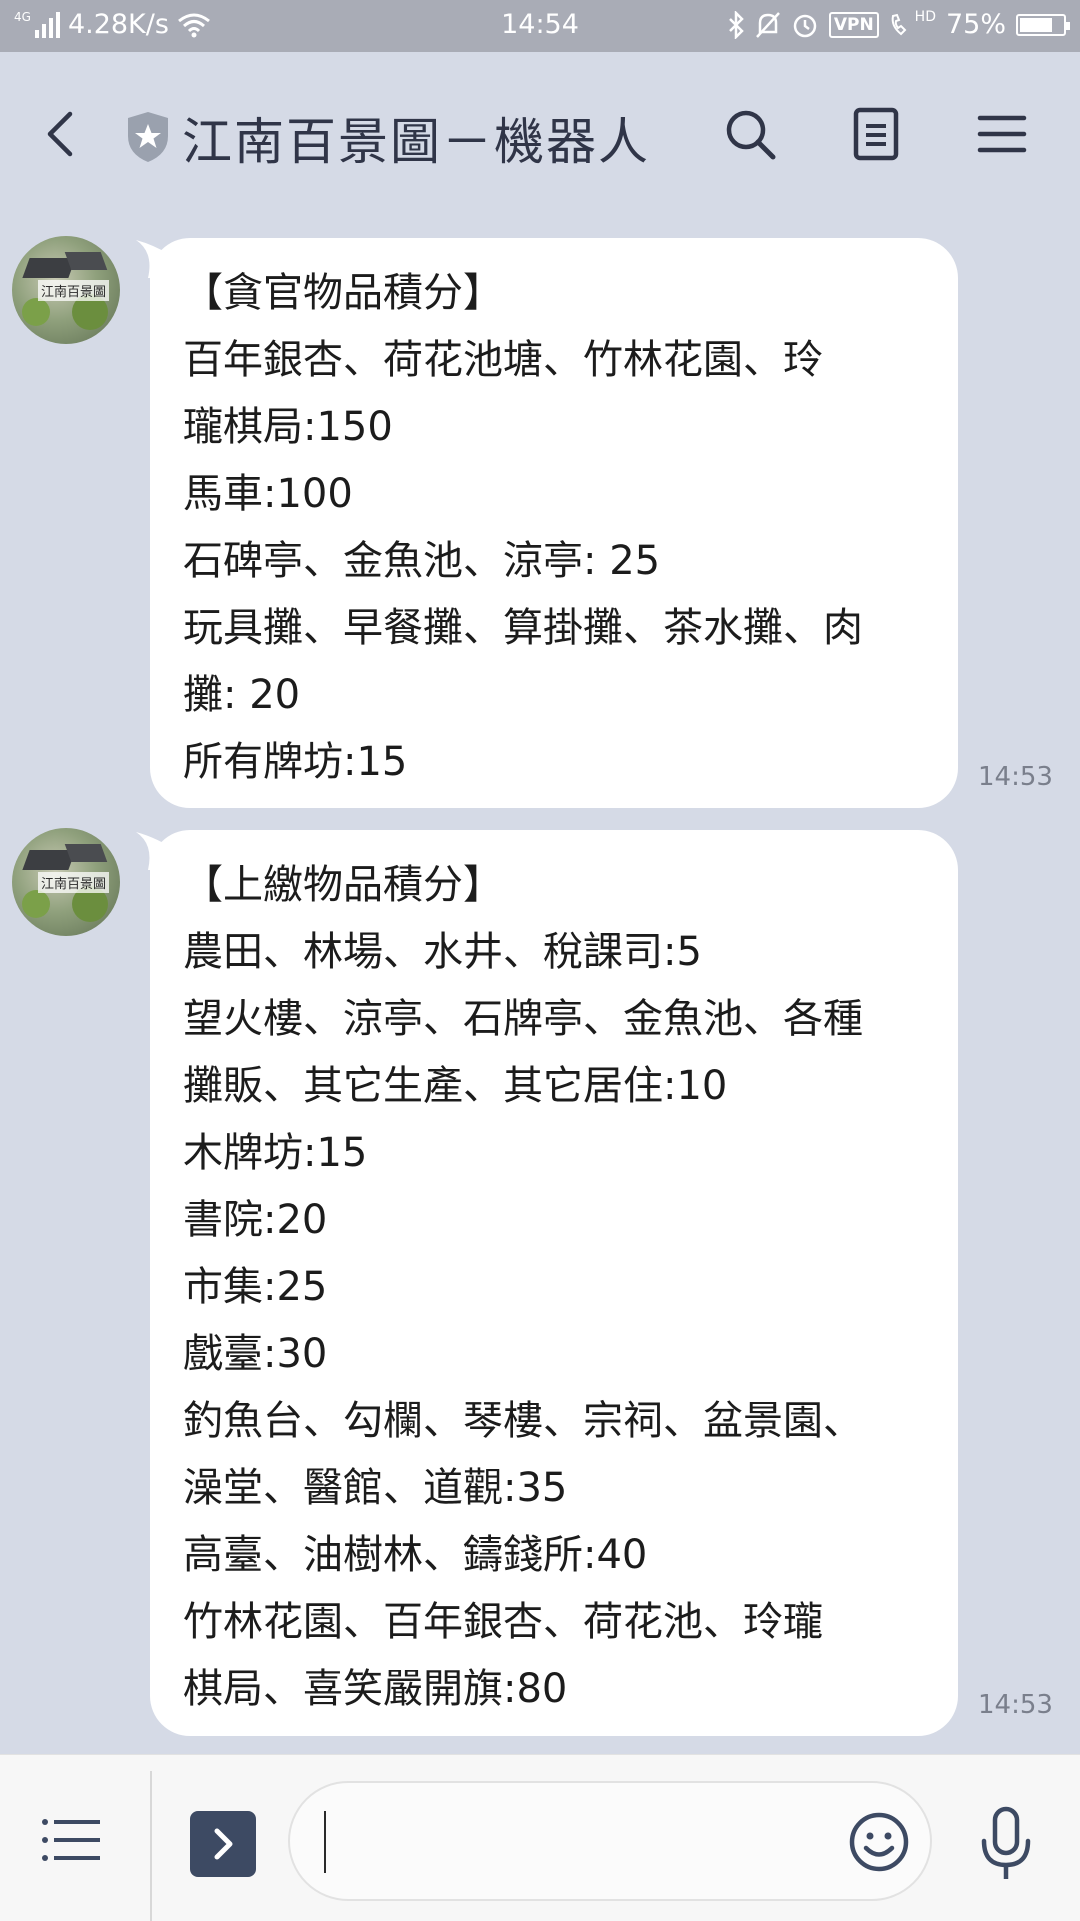 The height and width of the screenshot is (1921, 1080). What do you see at coordinates (975, 24) in the screenshot?
I see `battery-percent: 75%` at bounding box center [975, 24].